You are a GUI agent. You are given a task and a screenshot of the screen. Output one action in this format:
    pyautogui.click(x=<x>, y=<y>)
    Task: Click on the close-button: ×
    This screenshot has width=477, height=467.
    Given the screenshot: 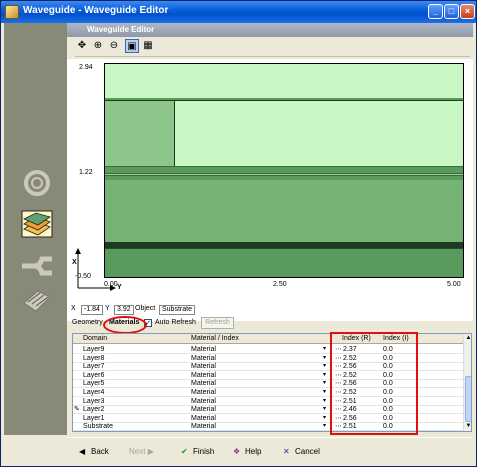 What is the action you would take?
    pyautogui.click(x=467, y=11)
    